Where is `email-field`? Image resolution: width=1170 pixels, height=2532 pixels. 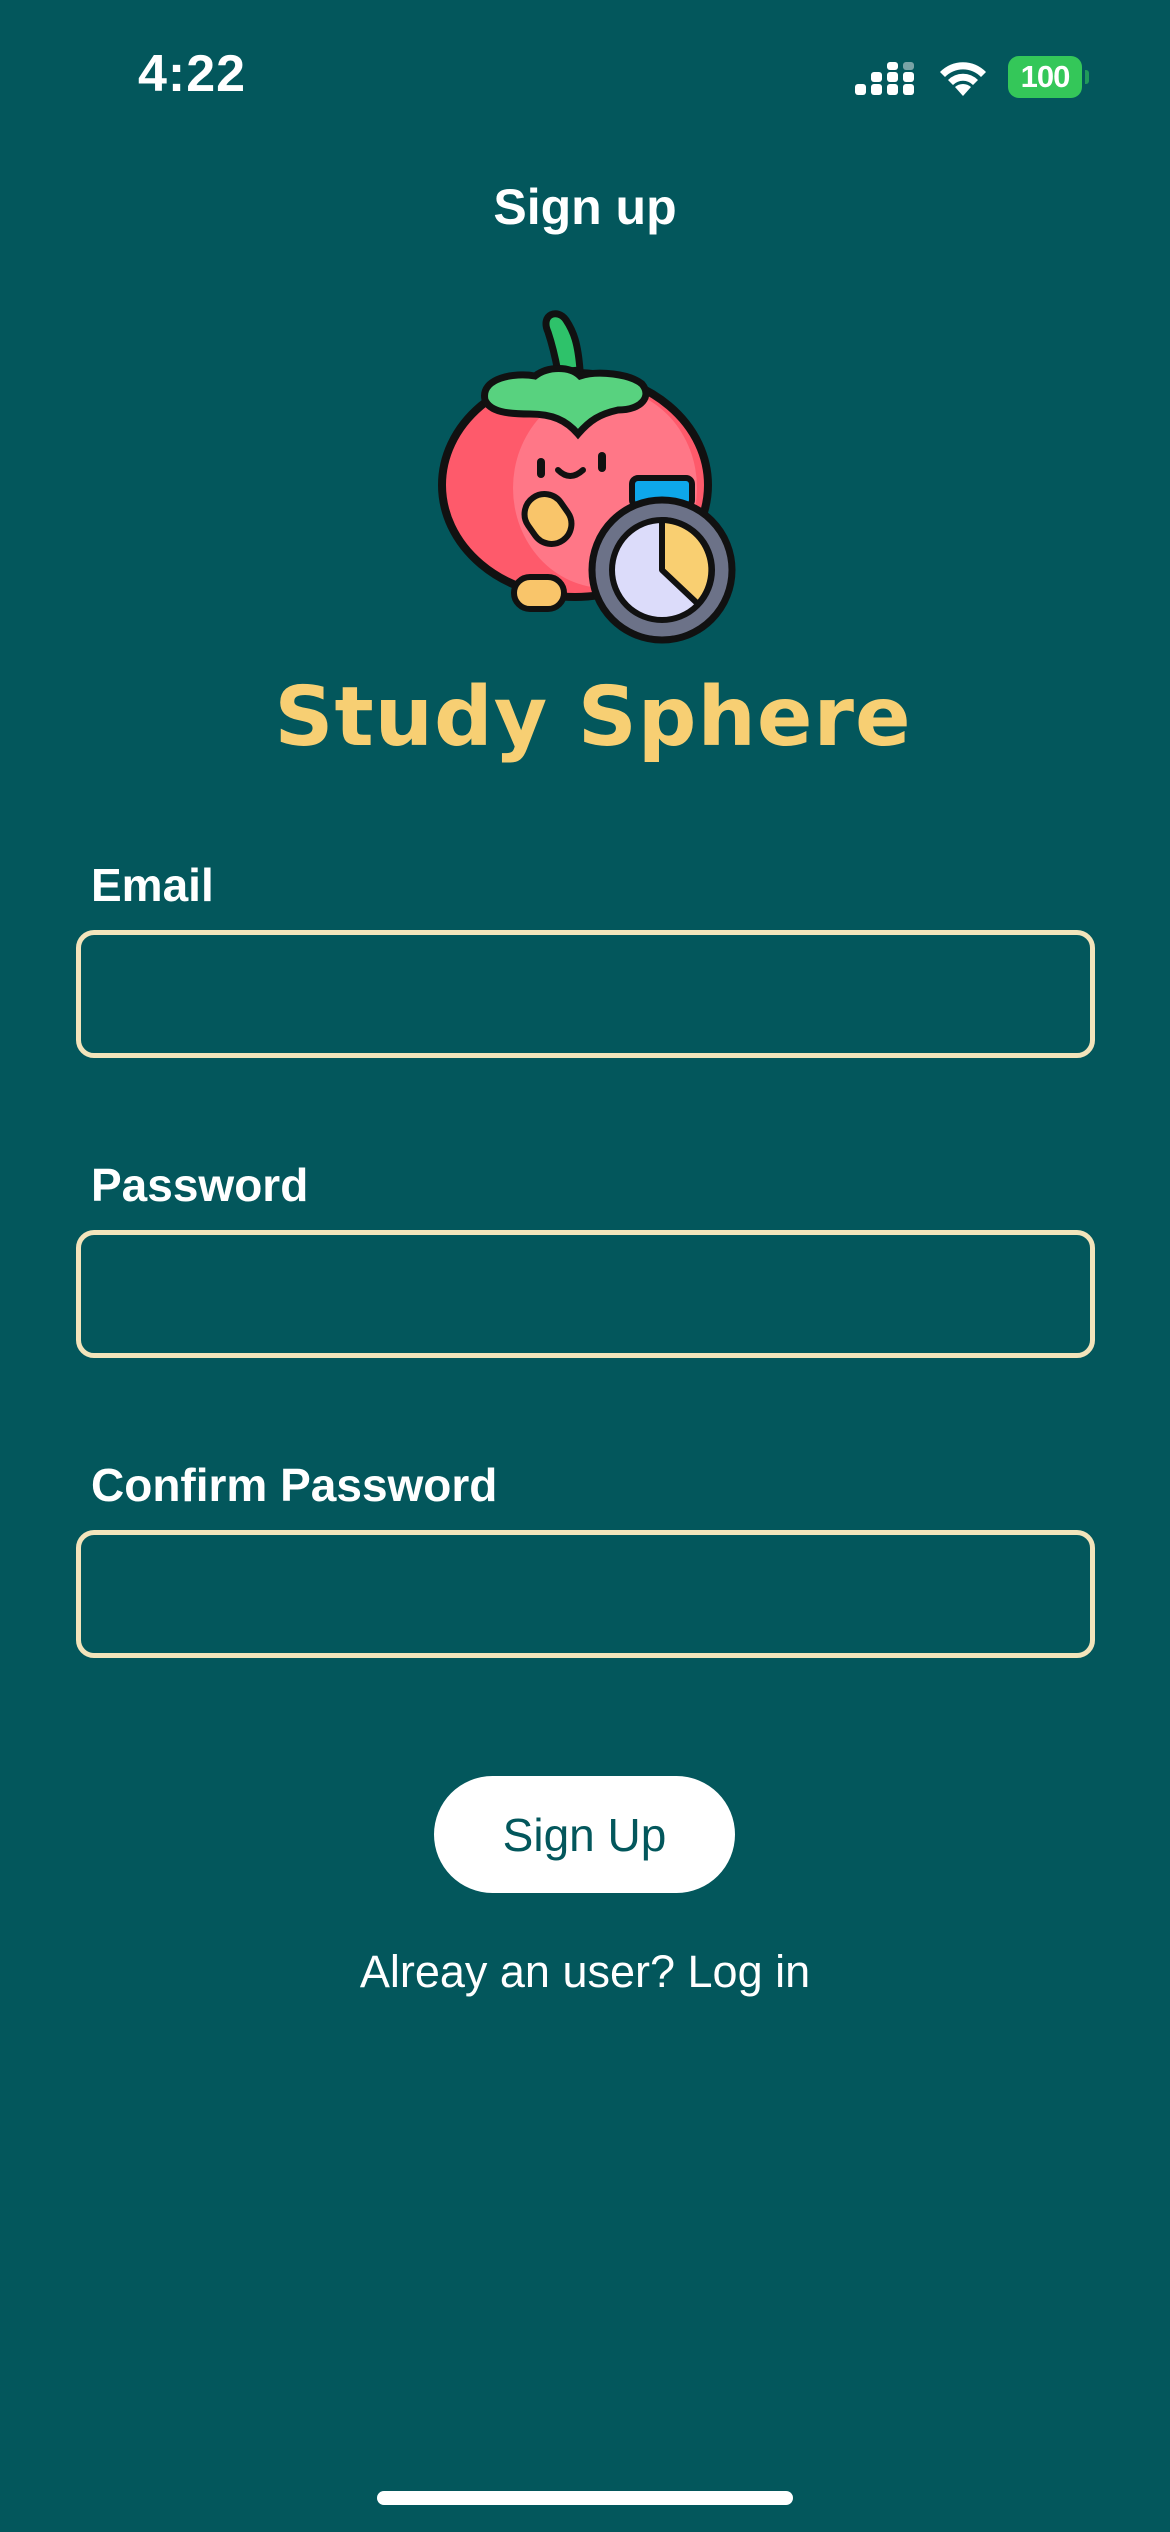
email-field is located at coordinates (585, 994).